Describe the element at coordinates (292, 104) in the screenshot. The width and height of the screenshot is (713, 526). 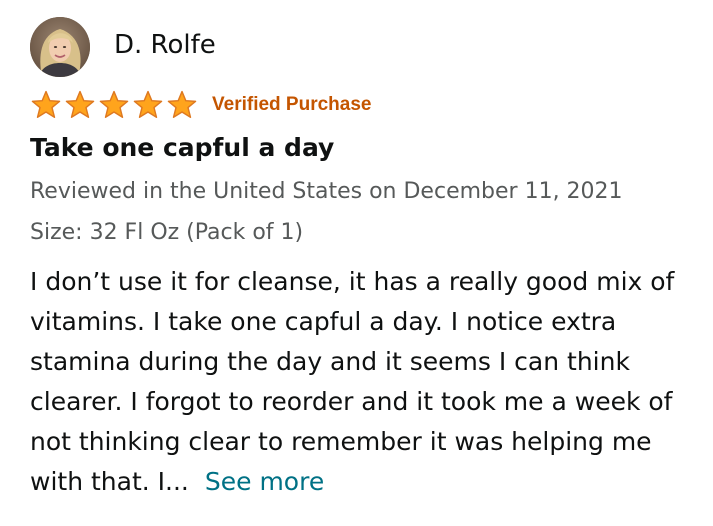
I see `verified-purchase-badge: Verified Purchase` at that location.